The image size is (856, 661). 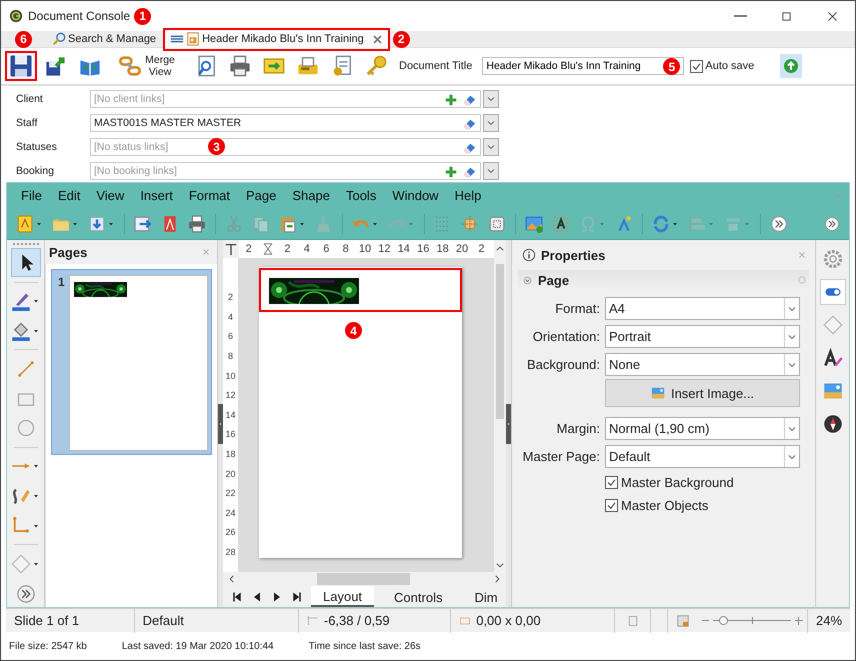 What do you see at coordinates (25, 262) in the screenshot?
I see `tool-button` at bounding box center [25, 262].